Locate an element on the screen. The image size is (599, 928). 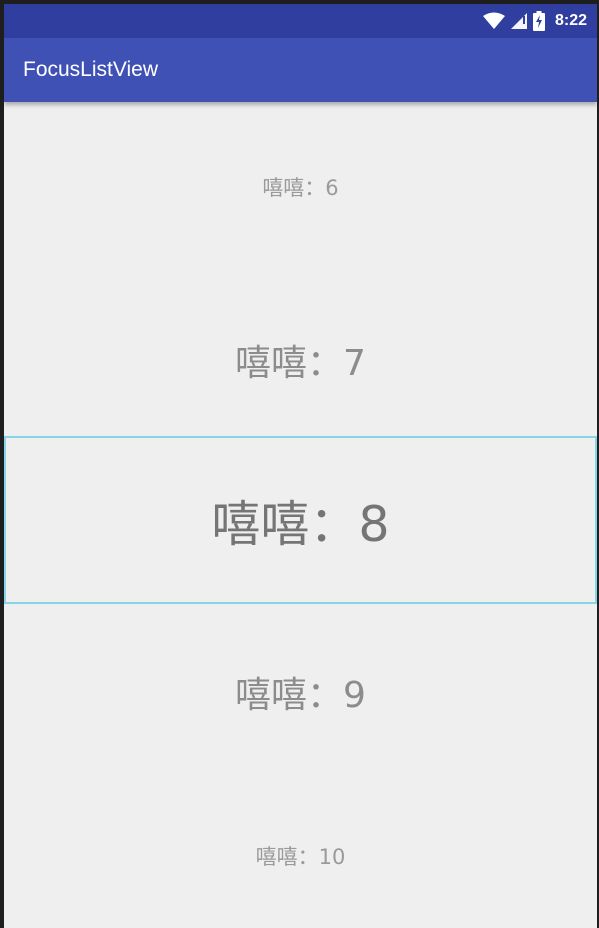
list-item-label: 嘻嘻：6 is located at coordinates (300, 188).